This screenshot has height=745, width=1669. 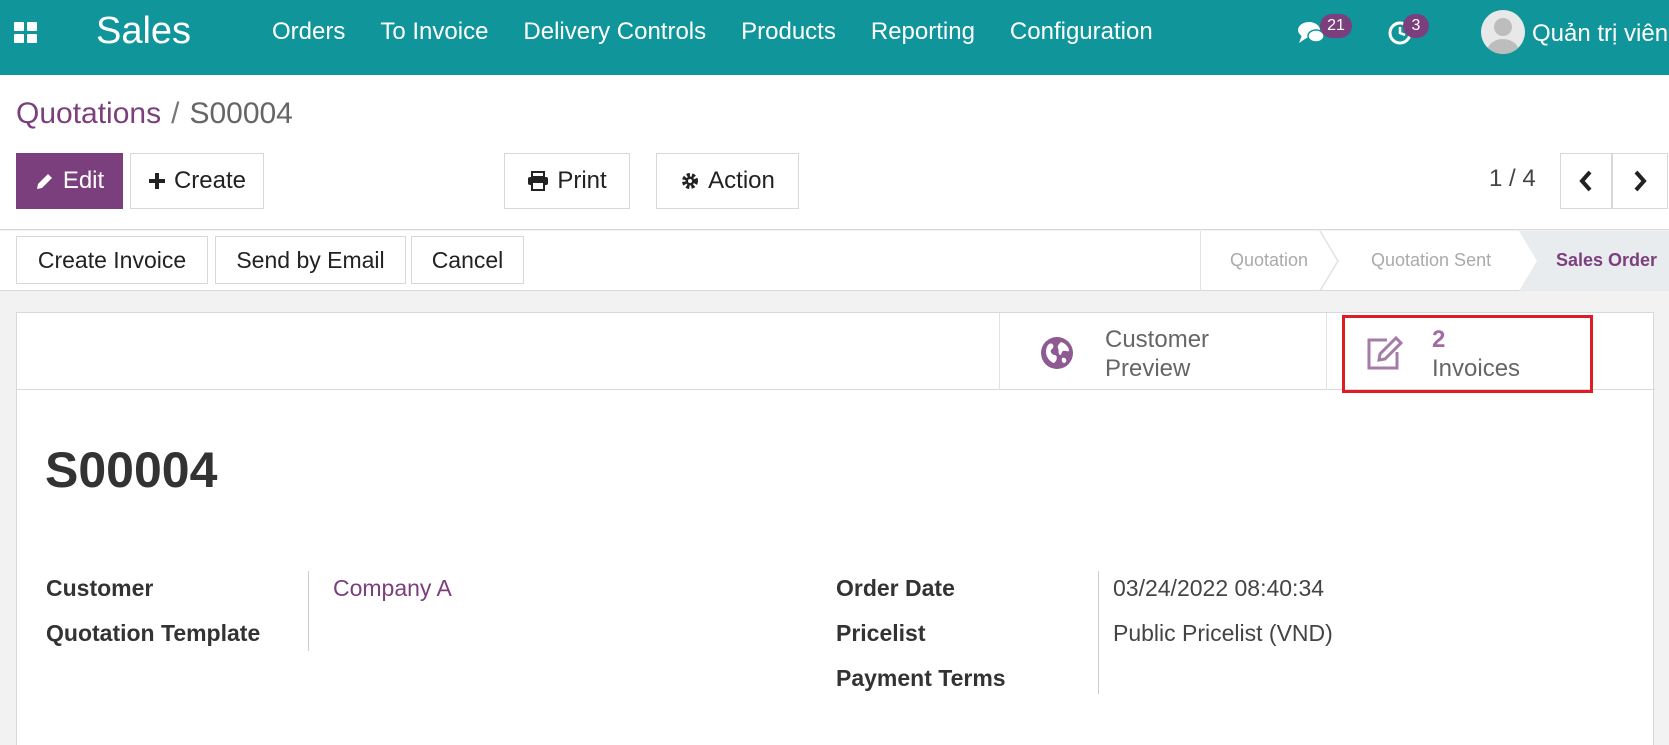 I want to click on field-divider-right, so click(x=1098, y=632).